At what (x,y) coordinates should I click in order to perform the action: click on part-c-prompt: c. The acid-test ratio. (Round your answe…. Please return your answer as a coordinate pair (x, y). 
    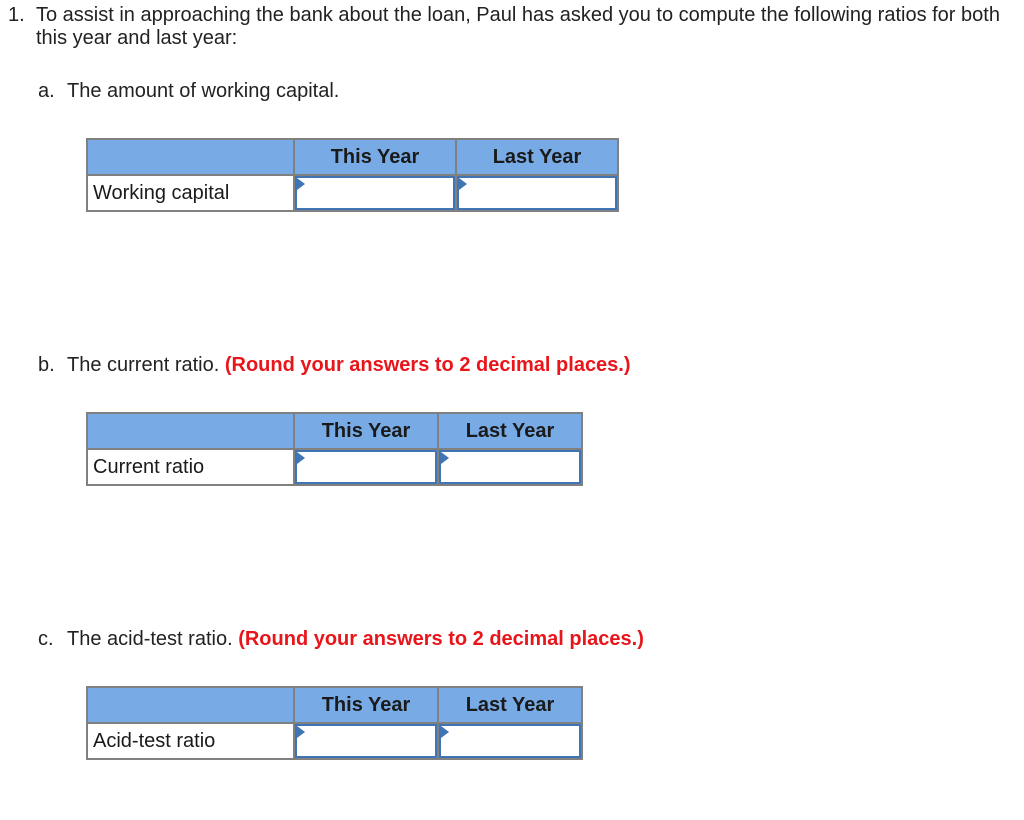
    Looking at the image, I should click on (341, 639).